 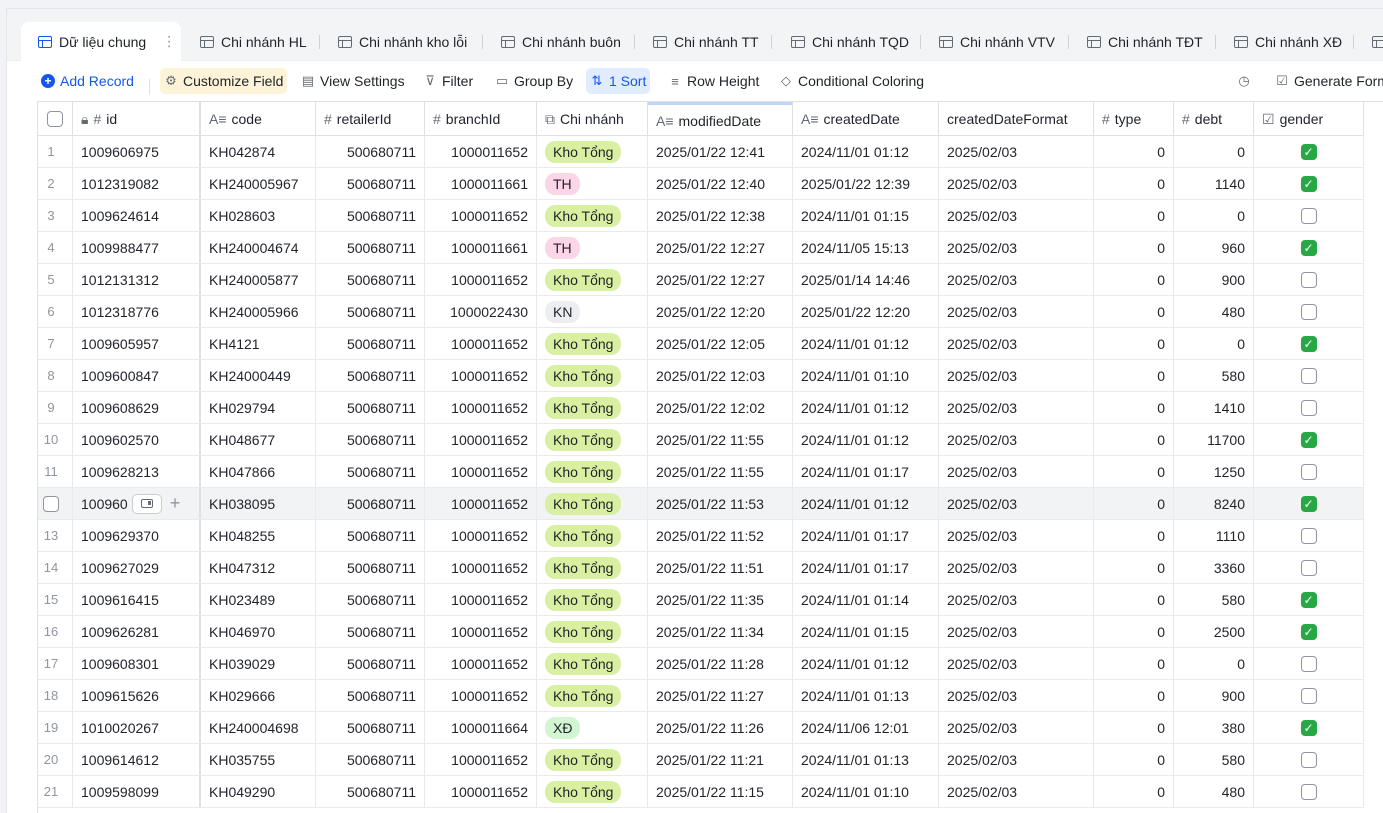 What do you see at coordinates (1214, 183) in the screenshot?
I see `cell-debt: 1140` at bounding box center [1214, 183].